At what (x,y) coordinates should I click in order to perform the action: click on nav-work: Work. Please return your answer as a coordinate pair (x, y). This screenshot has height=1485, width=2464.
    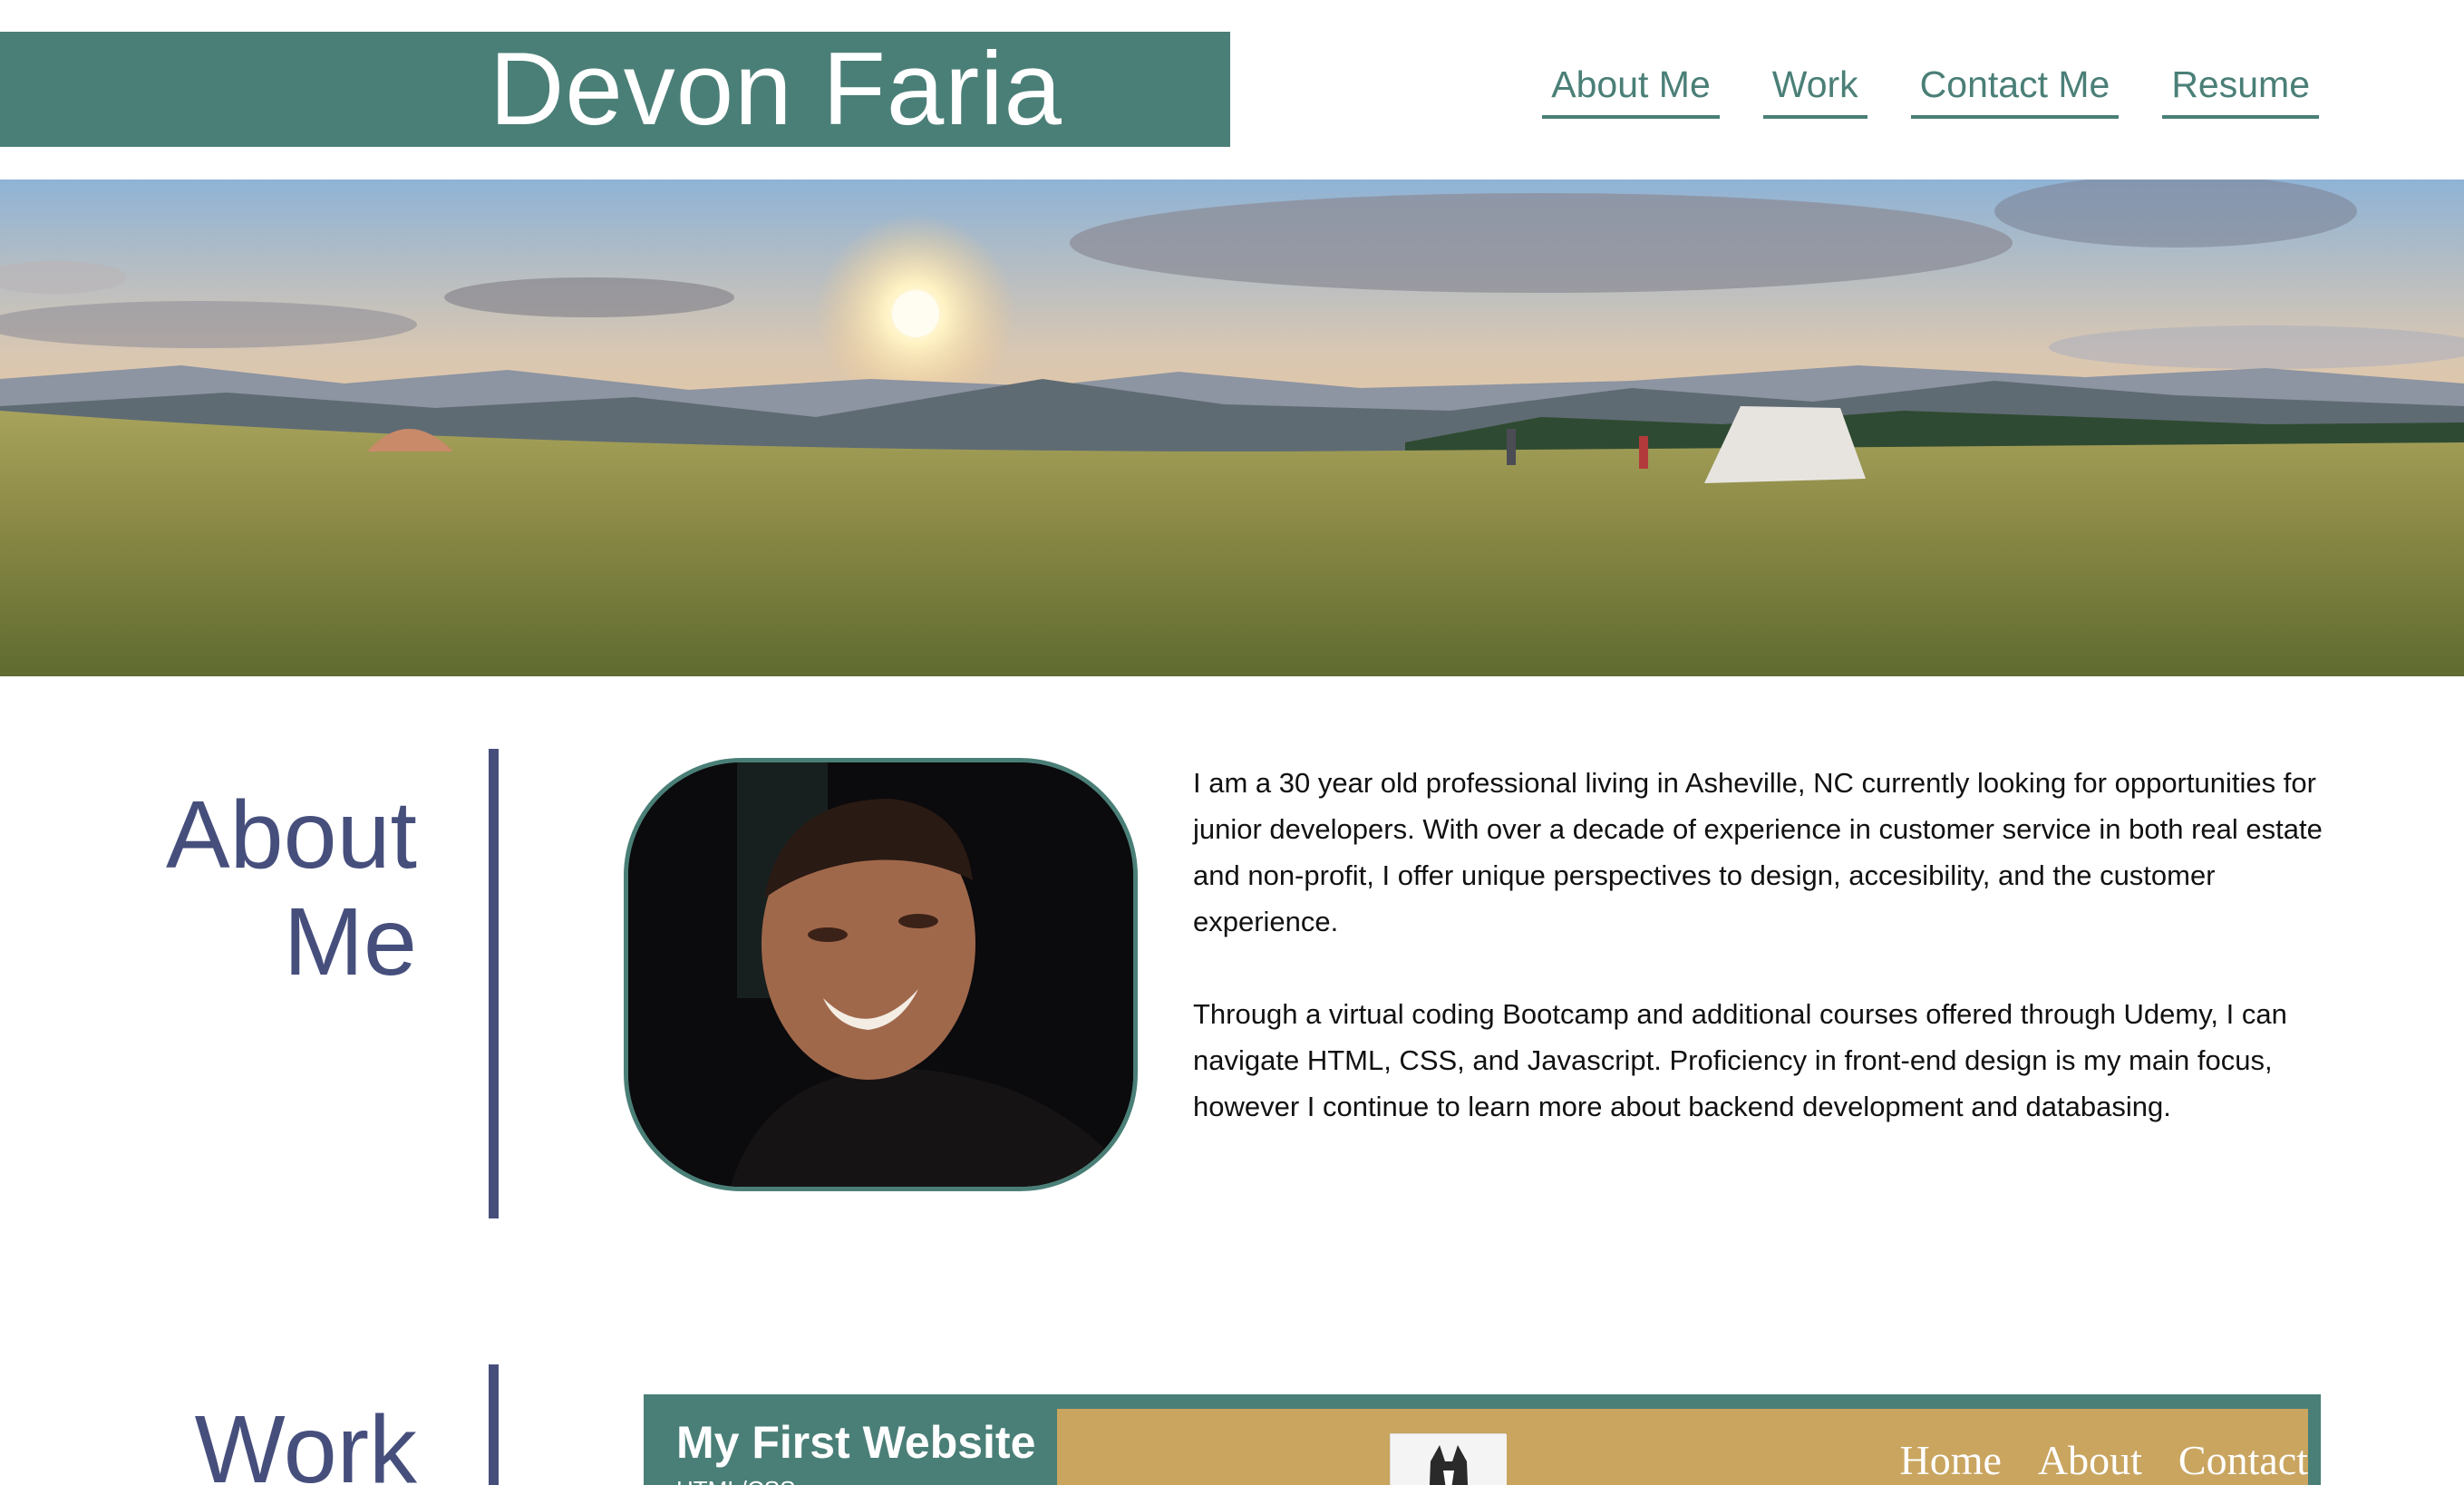
    Looking at the image, I should click on (1814, 89).